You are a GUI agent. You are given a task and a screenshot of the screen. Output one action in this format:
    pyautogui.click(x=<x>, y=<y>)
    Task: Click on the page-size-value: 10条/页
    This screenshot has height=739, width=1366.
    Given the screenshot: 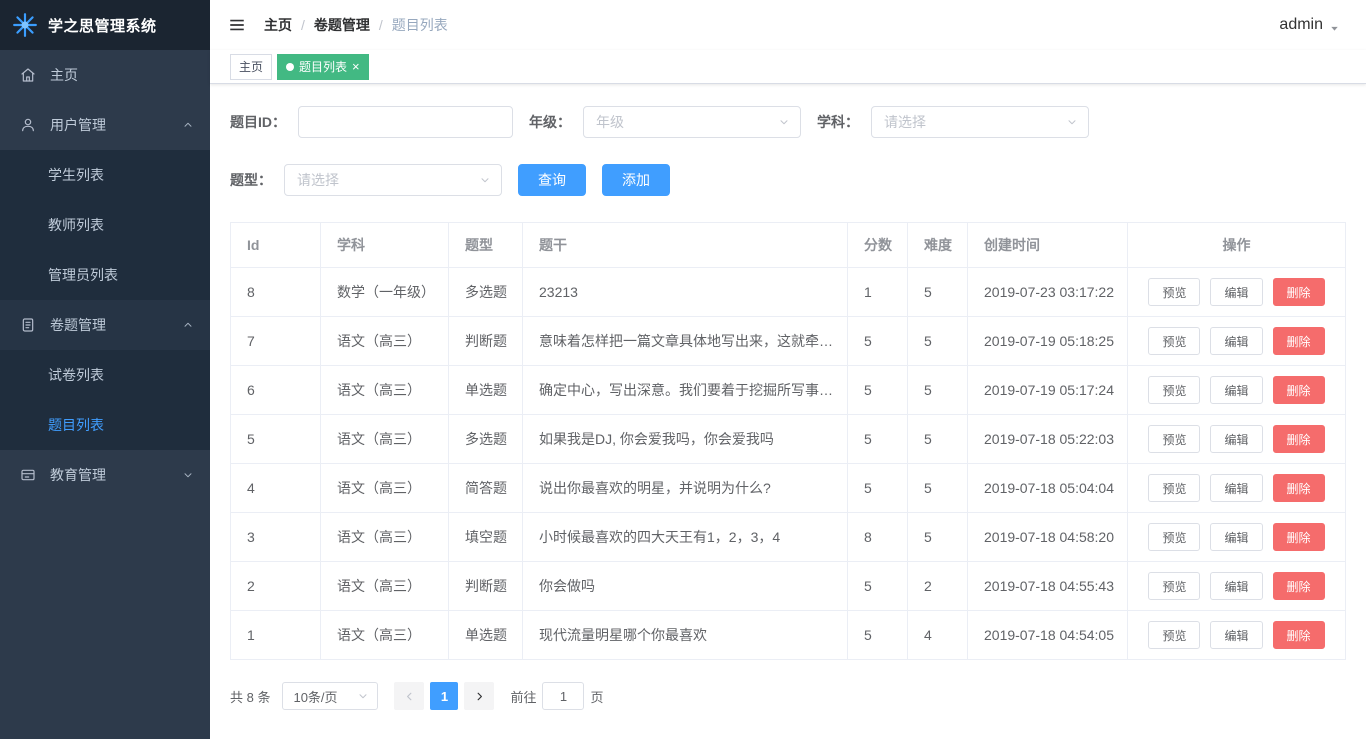 What is the action you would take?
    pyautogui.click(x=315, y=697)
    